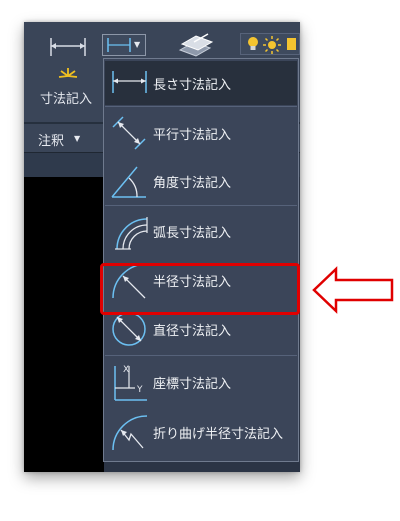 The height and width of the screenshot is (521, 400). I want to click on menu-item-aligned-dimension: 平行寸法記入, so click(201, 133).